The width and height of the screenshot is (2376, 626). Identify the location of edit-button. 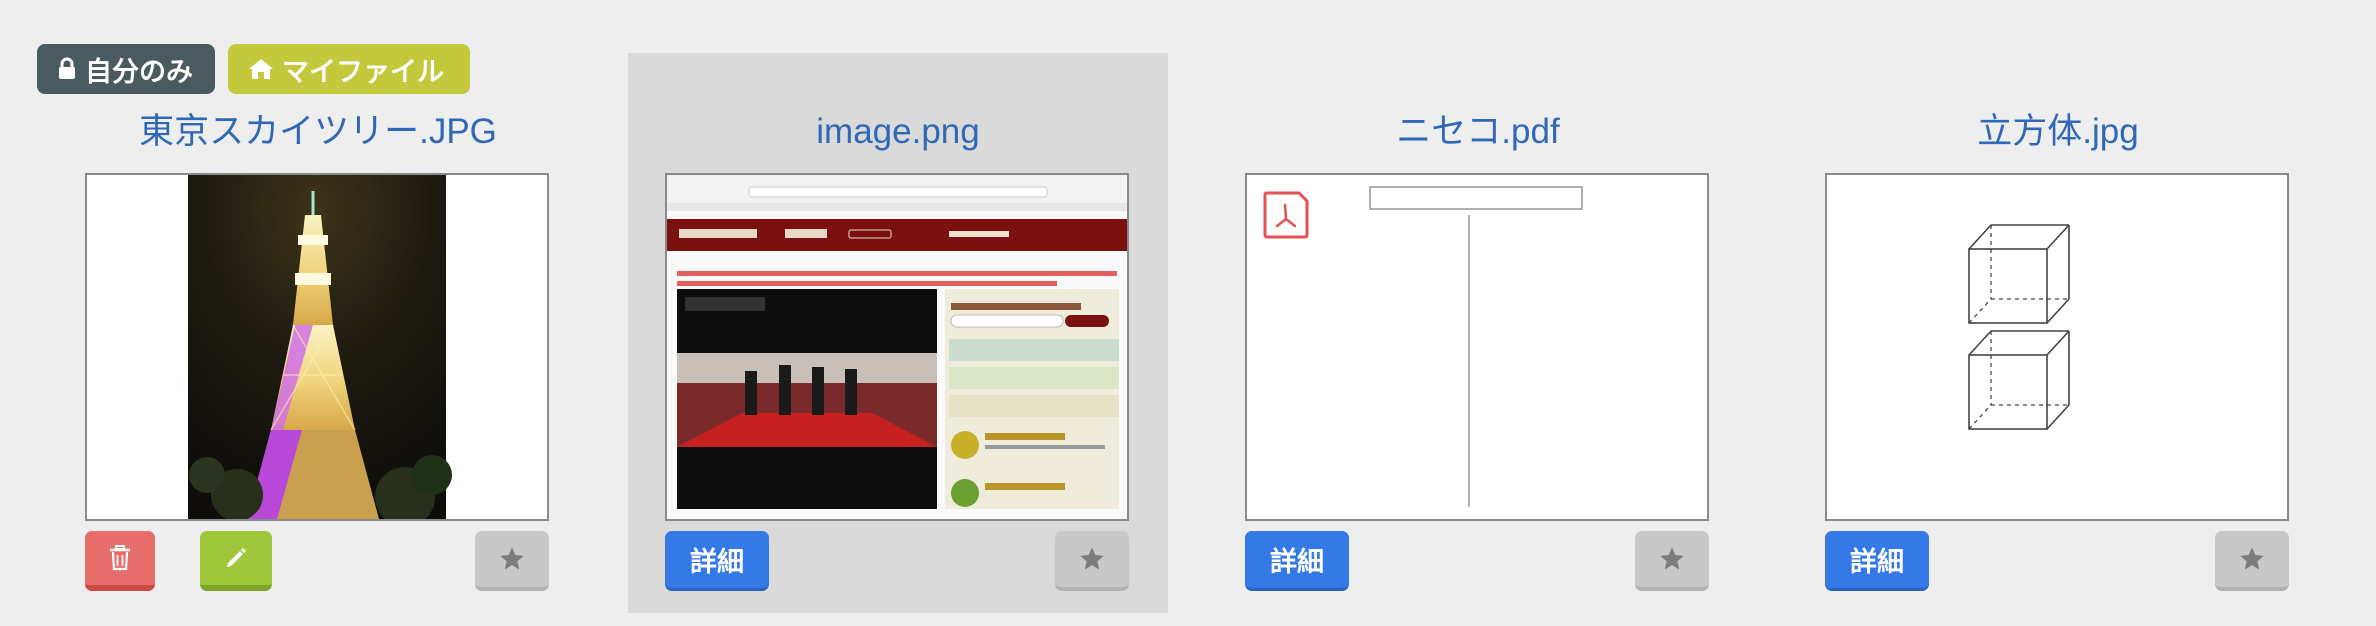
(236, 561).